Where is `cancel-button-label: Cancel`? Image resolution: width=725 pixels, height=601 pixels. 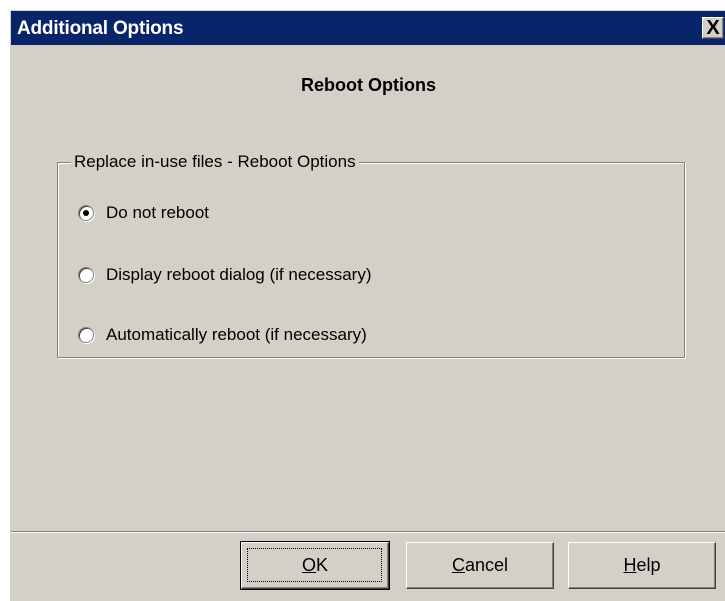
cancel-button-label: Cancel is located at coordinates (480, 565).